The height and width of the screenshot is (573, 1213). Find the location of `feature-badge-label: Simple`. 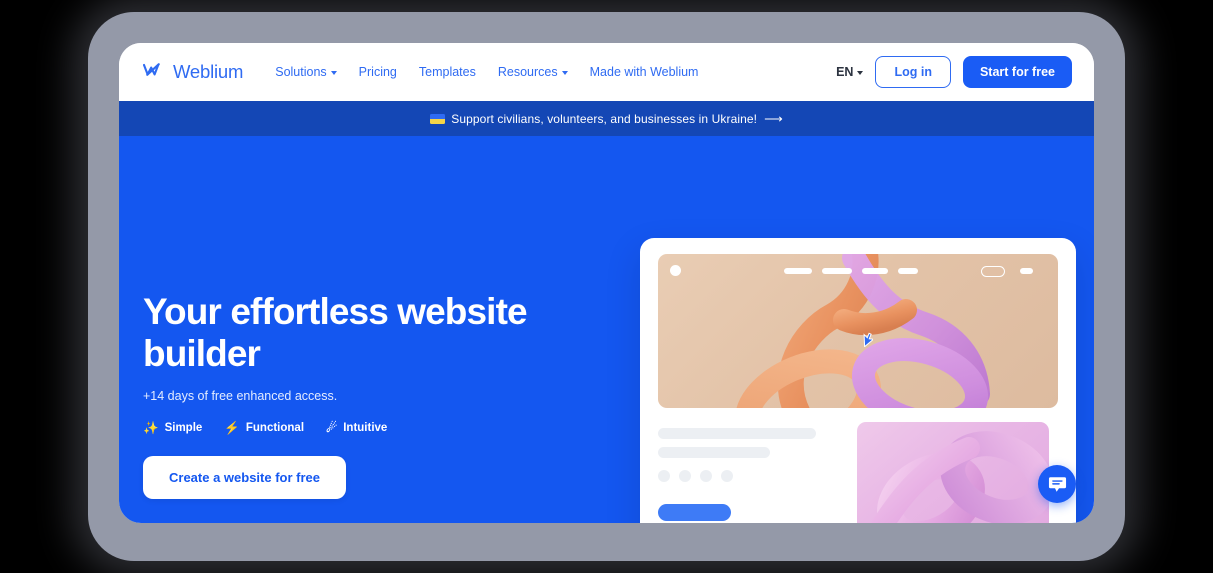

feature-badge-label: Simple is located at coordinates (183, 427).